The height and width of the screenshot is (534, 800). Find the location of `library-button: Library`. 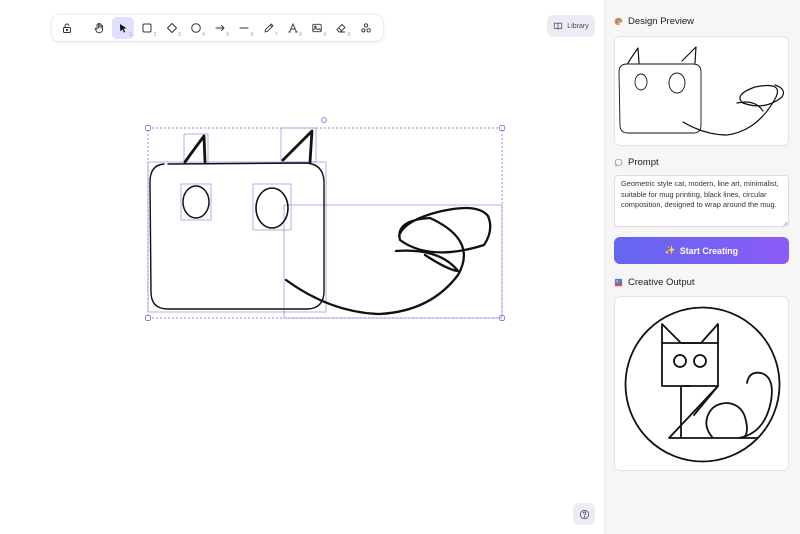

library-button: Library is located at coordinates (571, 26).